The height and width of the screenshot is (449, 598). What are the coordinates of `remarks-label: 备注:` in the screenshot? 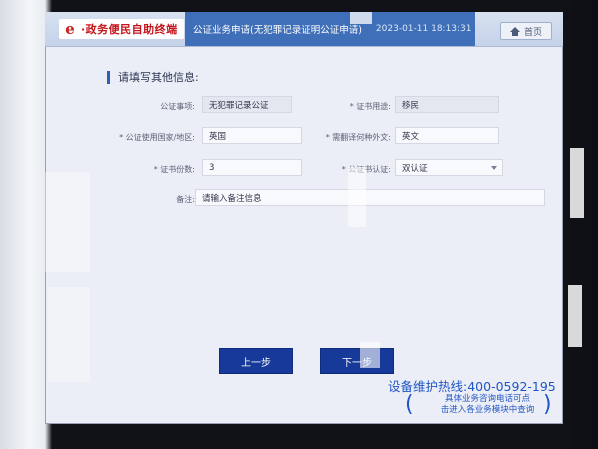 It's located at (185, 199).